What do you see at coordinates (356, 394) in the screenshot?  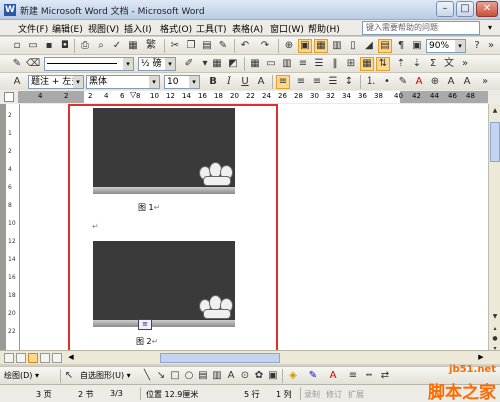 I see `status-extend: 扩展` at bounding box center [356, 394].